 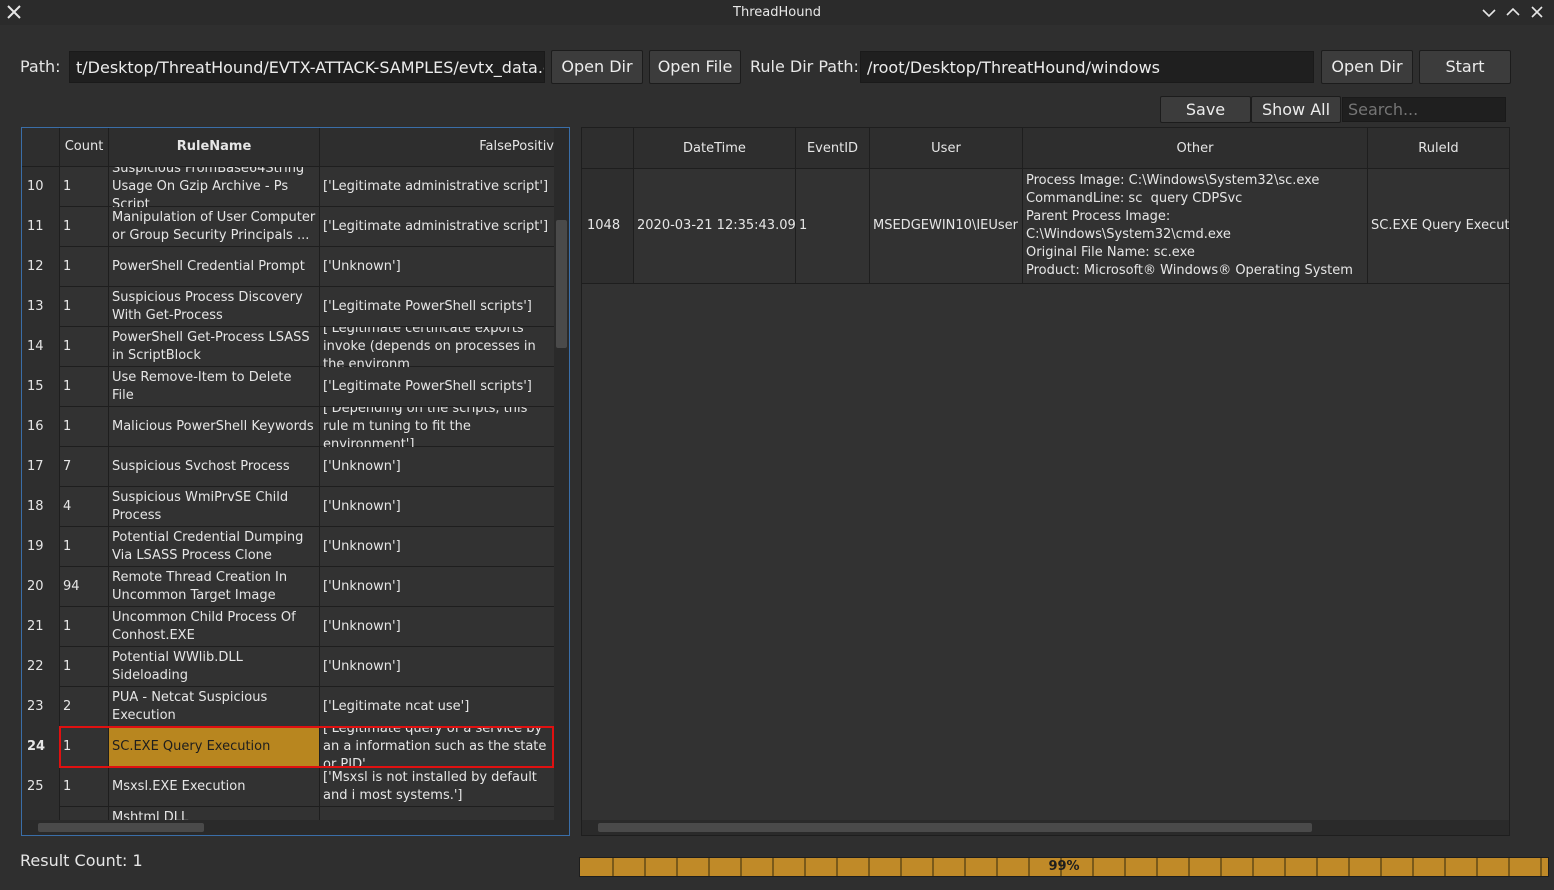 I want to click on row-index: 13, so click(x=41, y=307).